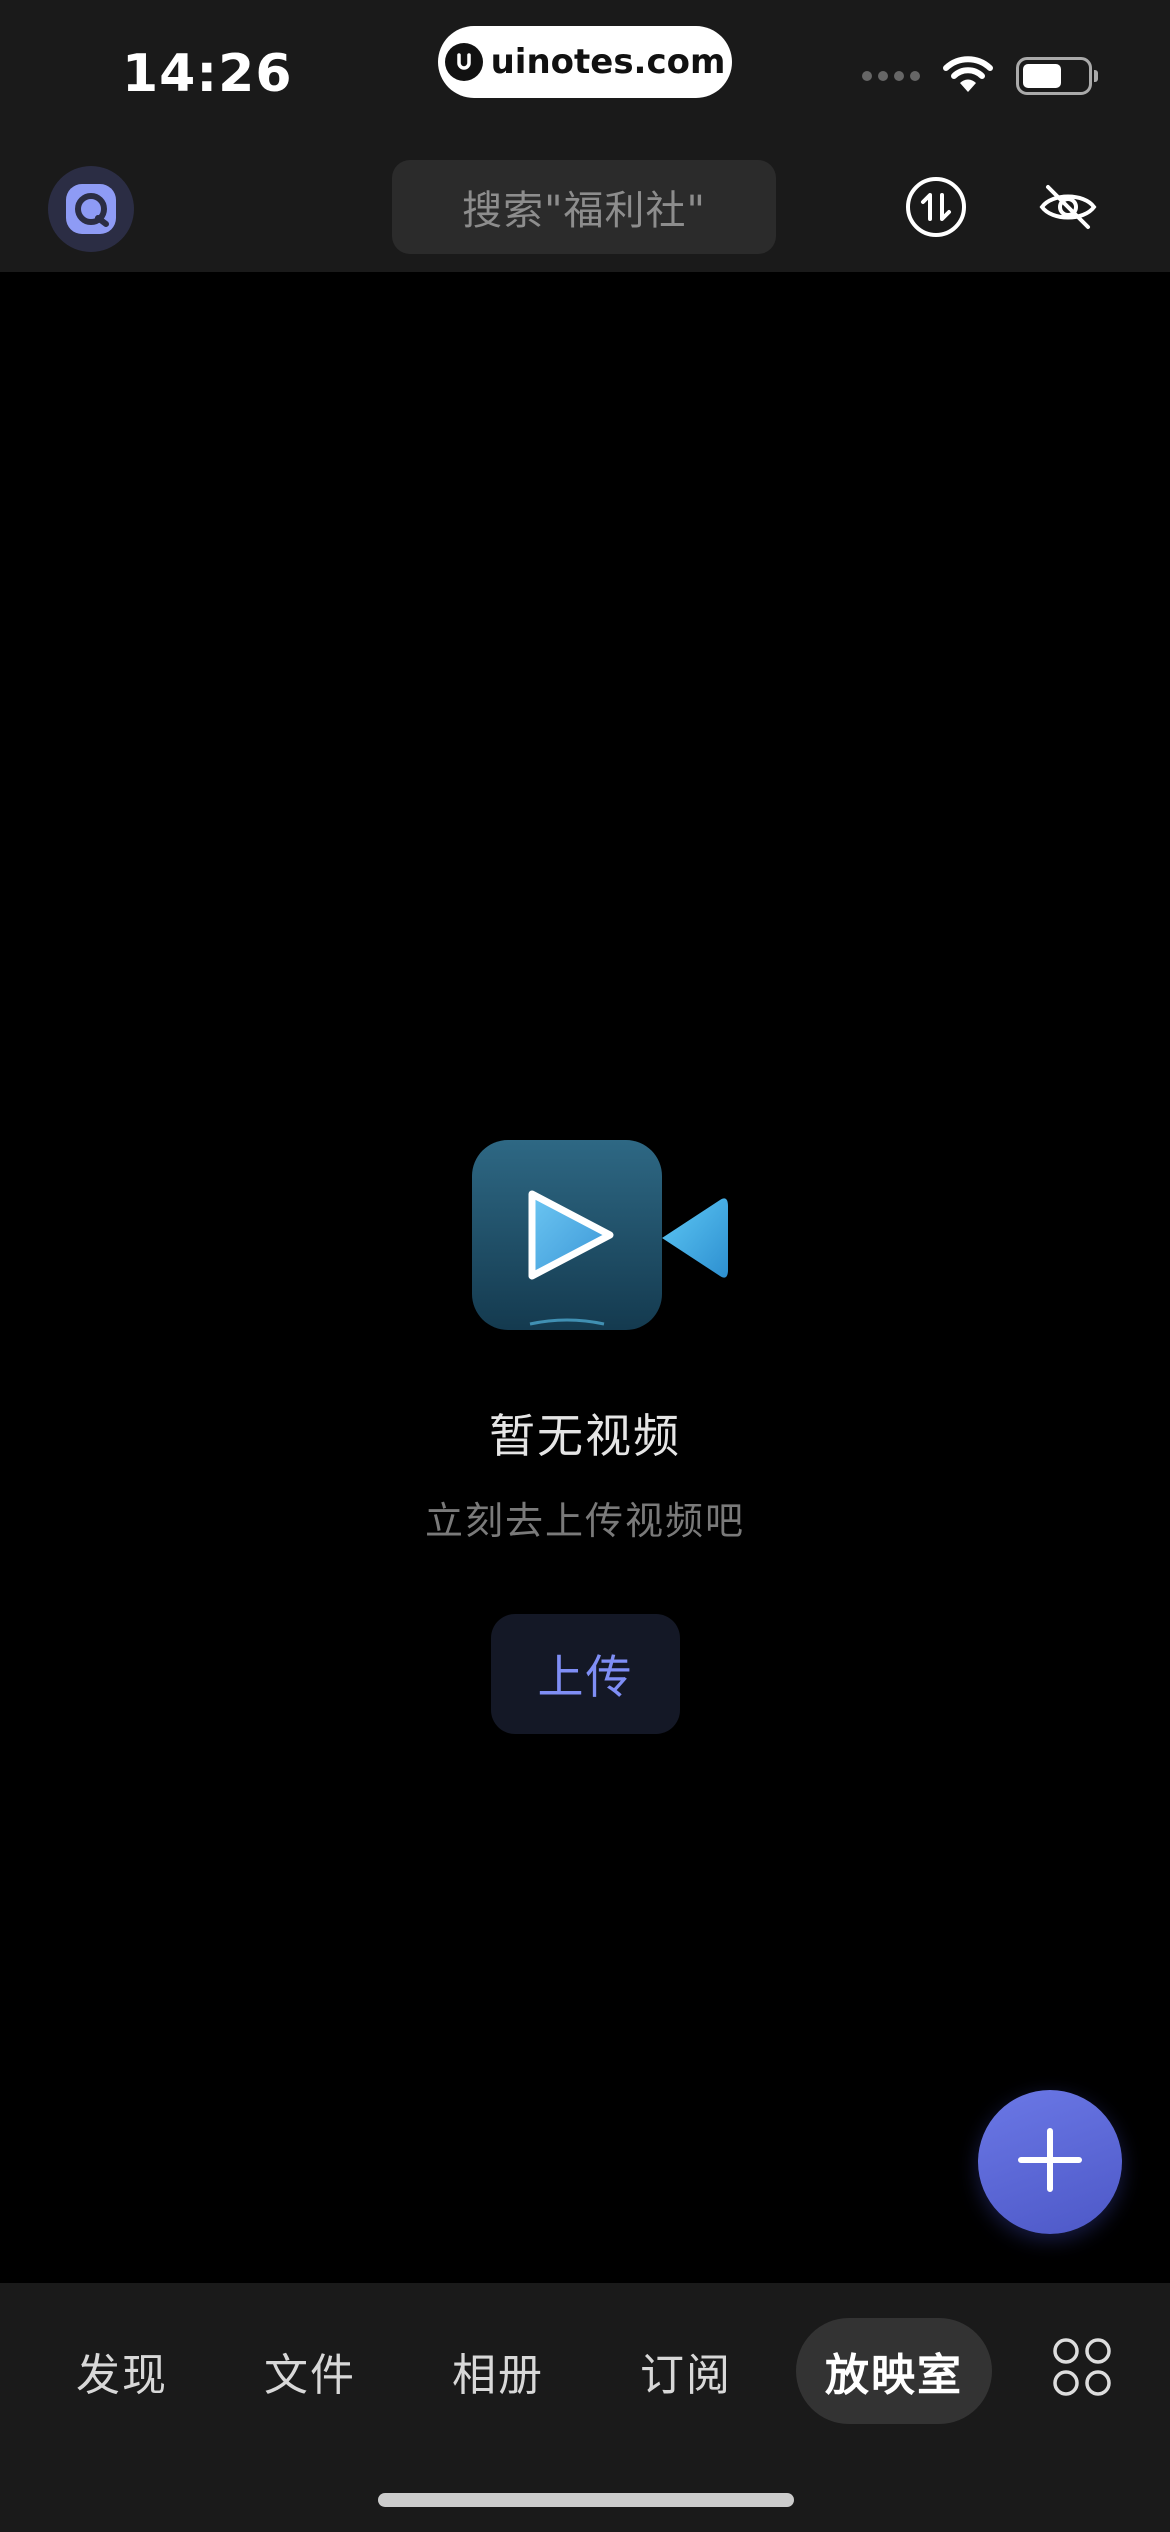  I want to click on video-camera-icon, so click(600, 1238).